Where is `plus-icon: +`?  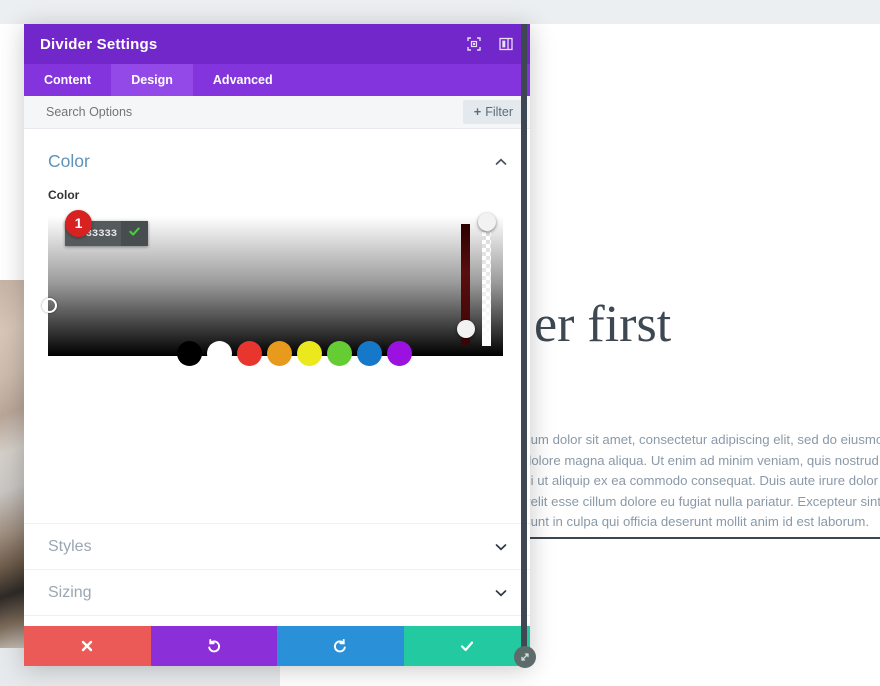 plus-icon: + is located at coordinates (477, 112).